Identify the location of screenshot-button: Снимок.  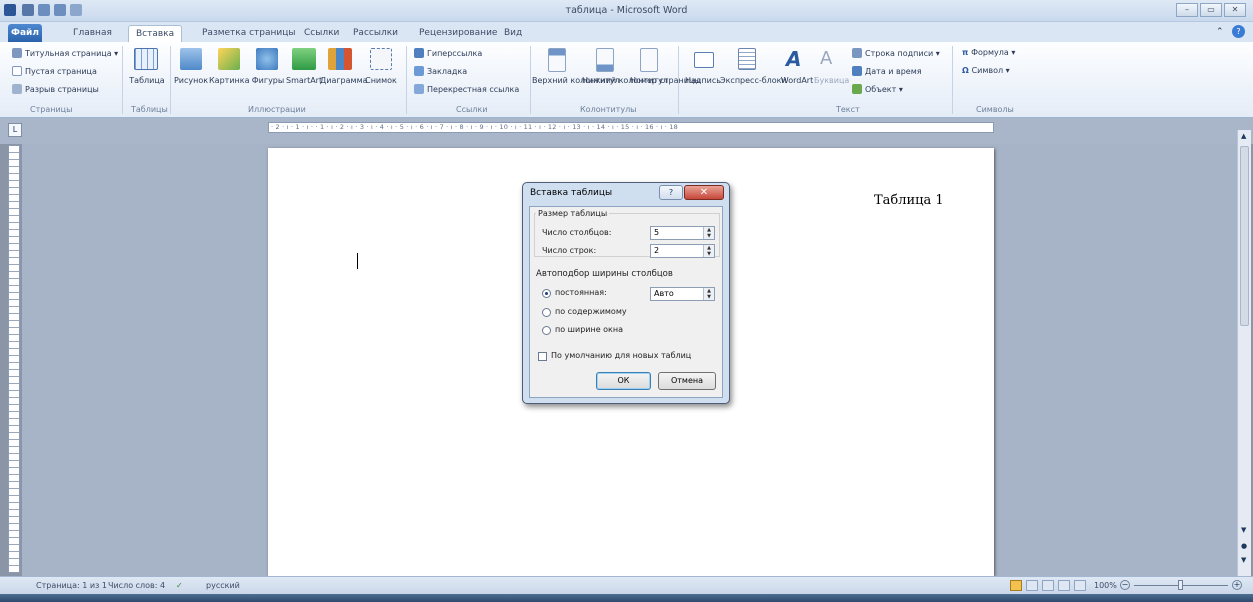
(381, 80).